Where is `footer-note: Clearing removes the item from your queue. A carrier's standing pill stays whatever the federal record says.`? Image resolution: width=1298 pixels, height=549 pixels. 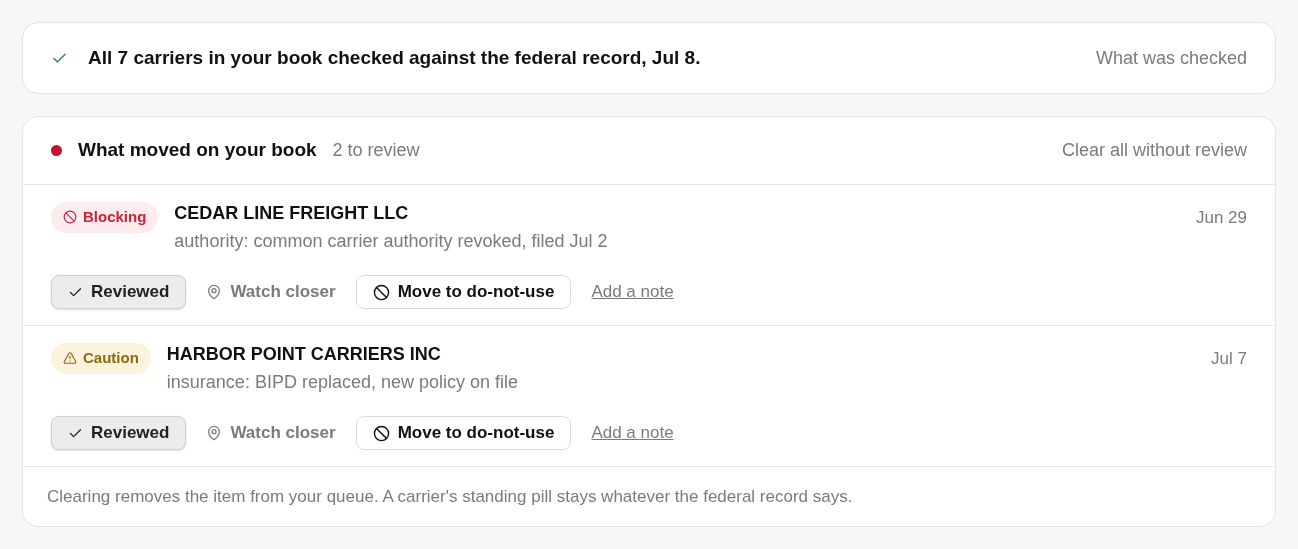
footer-note: Clearing removes the item from your queue. A carrier's standing pill stays whatever the federal record says. is located at coordinates (450, 496).